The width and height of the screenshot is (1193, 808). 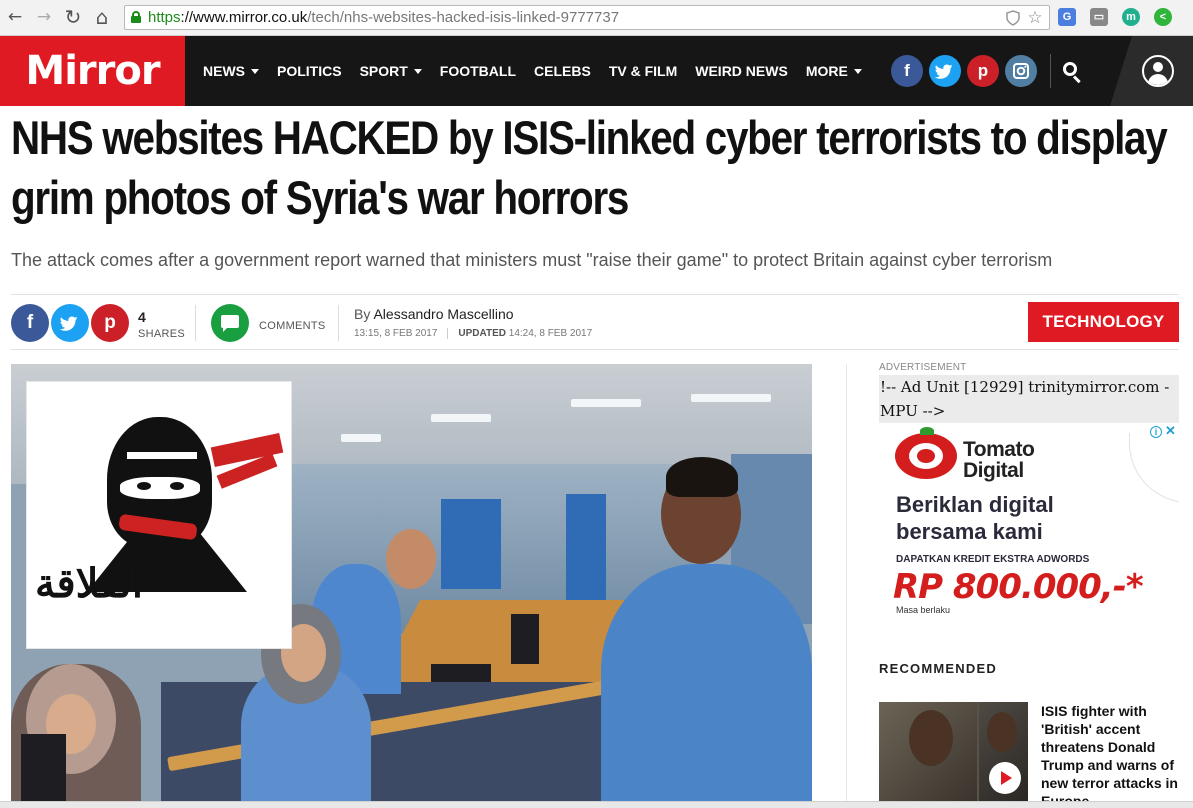 What do you see at coordinates (945, 71) in the screenshot?
I see `twitter-icon` at bounding box center [945, 71].